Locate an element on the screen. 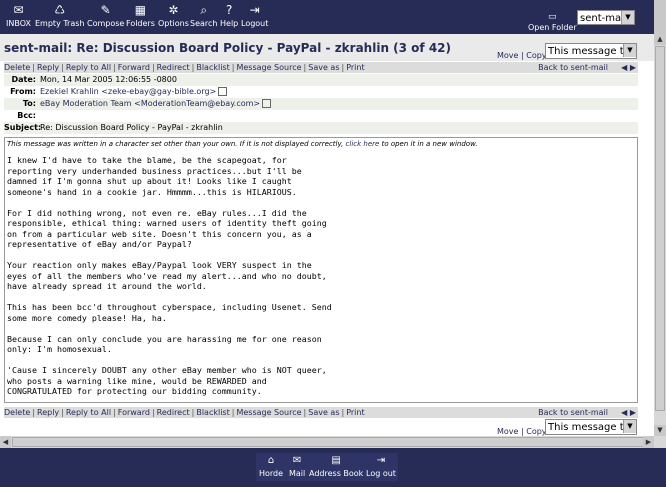 The width and height of the screenshot is (666, 487). charset-note-text-end: to open it in a new window. is located at coordinates (428, 144).